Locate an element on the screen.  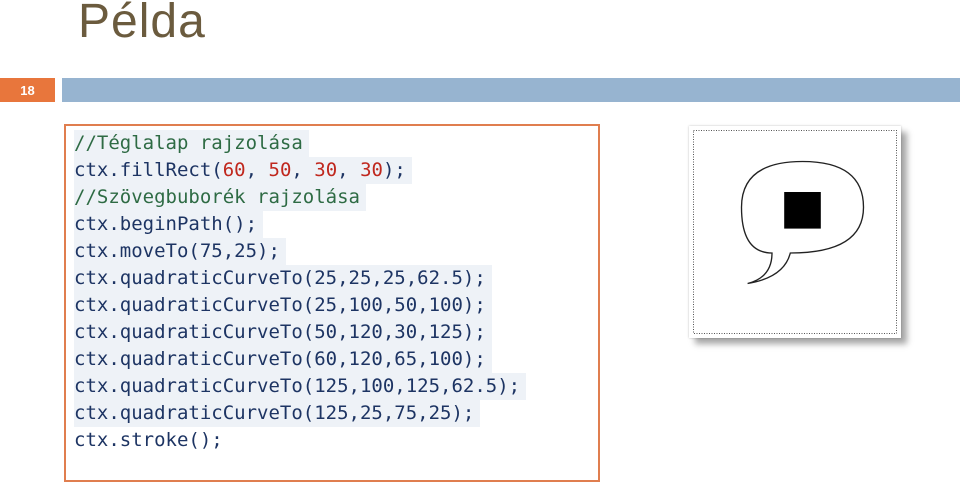
code-line: ctx.quadraticCurveTo(25,25,25,62.5); is located at coordinates (283, 278).